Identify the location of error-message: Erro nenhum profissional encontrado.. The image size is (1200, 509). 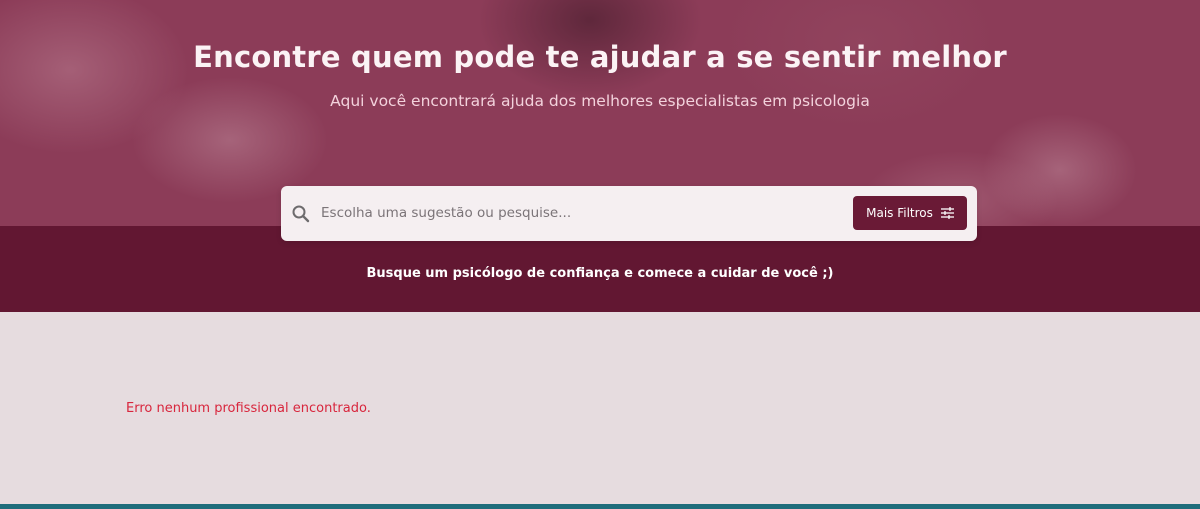
(248, 408).